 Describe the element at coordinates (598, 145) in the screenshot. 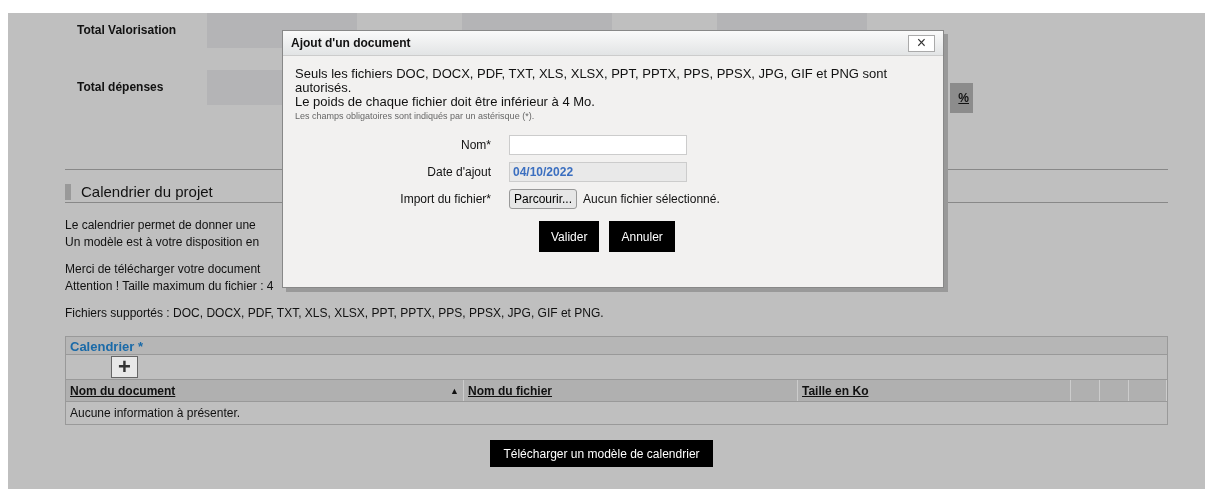

I see `input-field` at that location.